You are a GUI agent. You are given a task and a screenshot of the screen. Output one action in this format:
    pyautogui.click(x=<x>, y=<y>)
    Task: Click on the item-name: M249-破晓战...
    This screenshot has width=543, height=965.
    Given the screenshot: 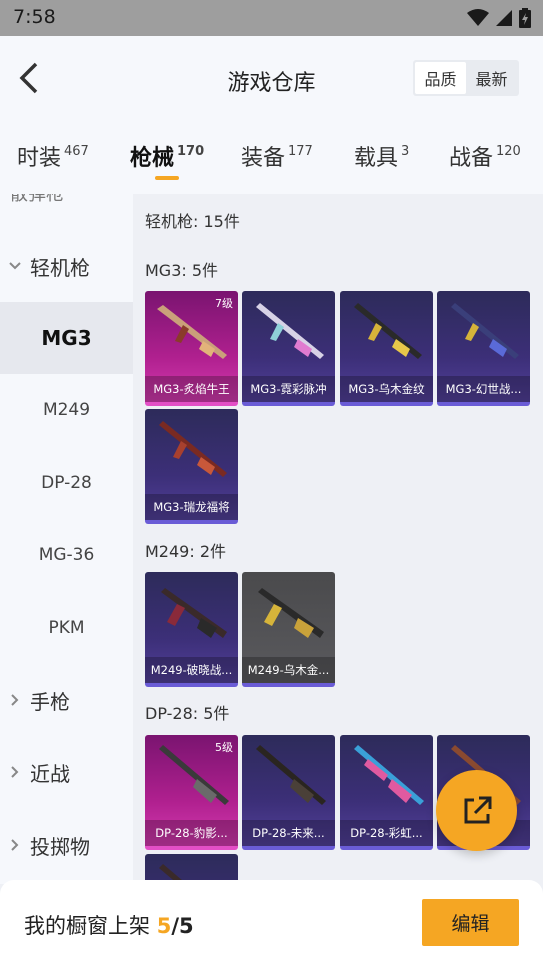 What is the action you would take?
    pyautogui.click(x=191, y=670)
    